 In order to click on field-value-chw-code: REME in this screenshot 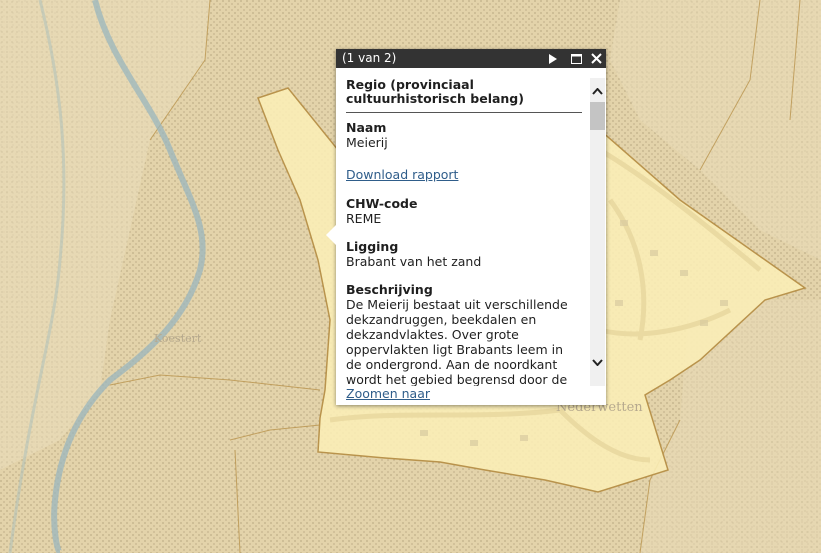, I will do `click(364, 218)`.